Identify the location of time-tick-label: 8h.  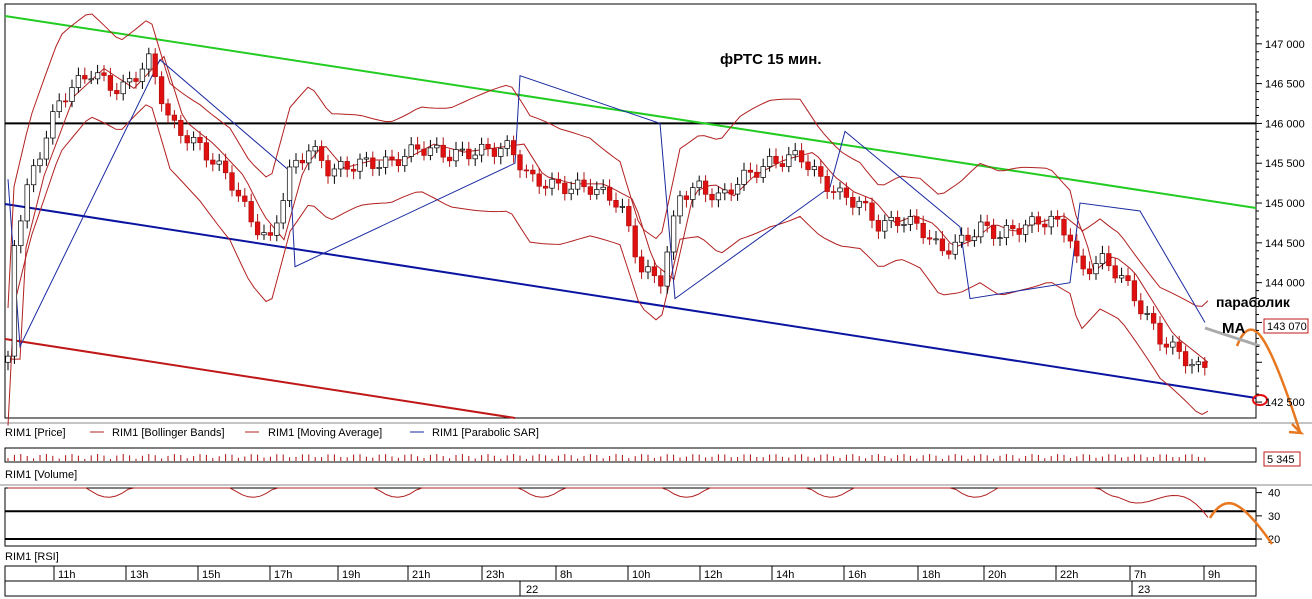
(566, 575).